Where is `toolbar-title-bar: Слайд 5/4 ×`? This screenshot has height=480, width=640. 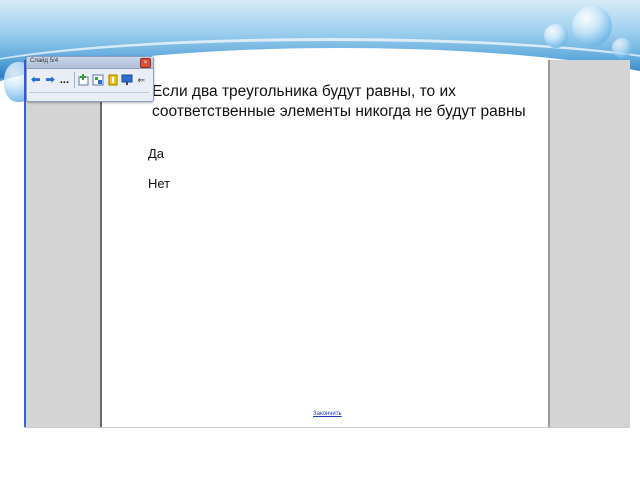
toolbar-title-bar: Слайд 5/4 × is located at coordinates (90, 63).